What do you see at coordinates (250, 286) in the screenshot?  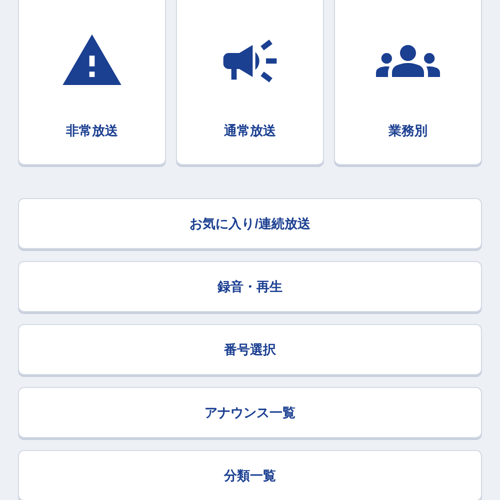 I see `menu-button: 録音・再生` at bounding box center [250, 286].